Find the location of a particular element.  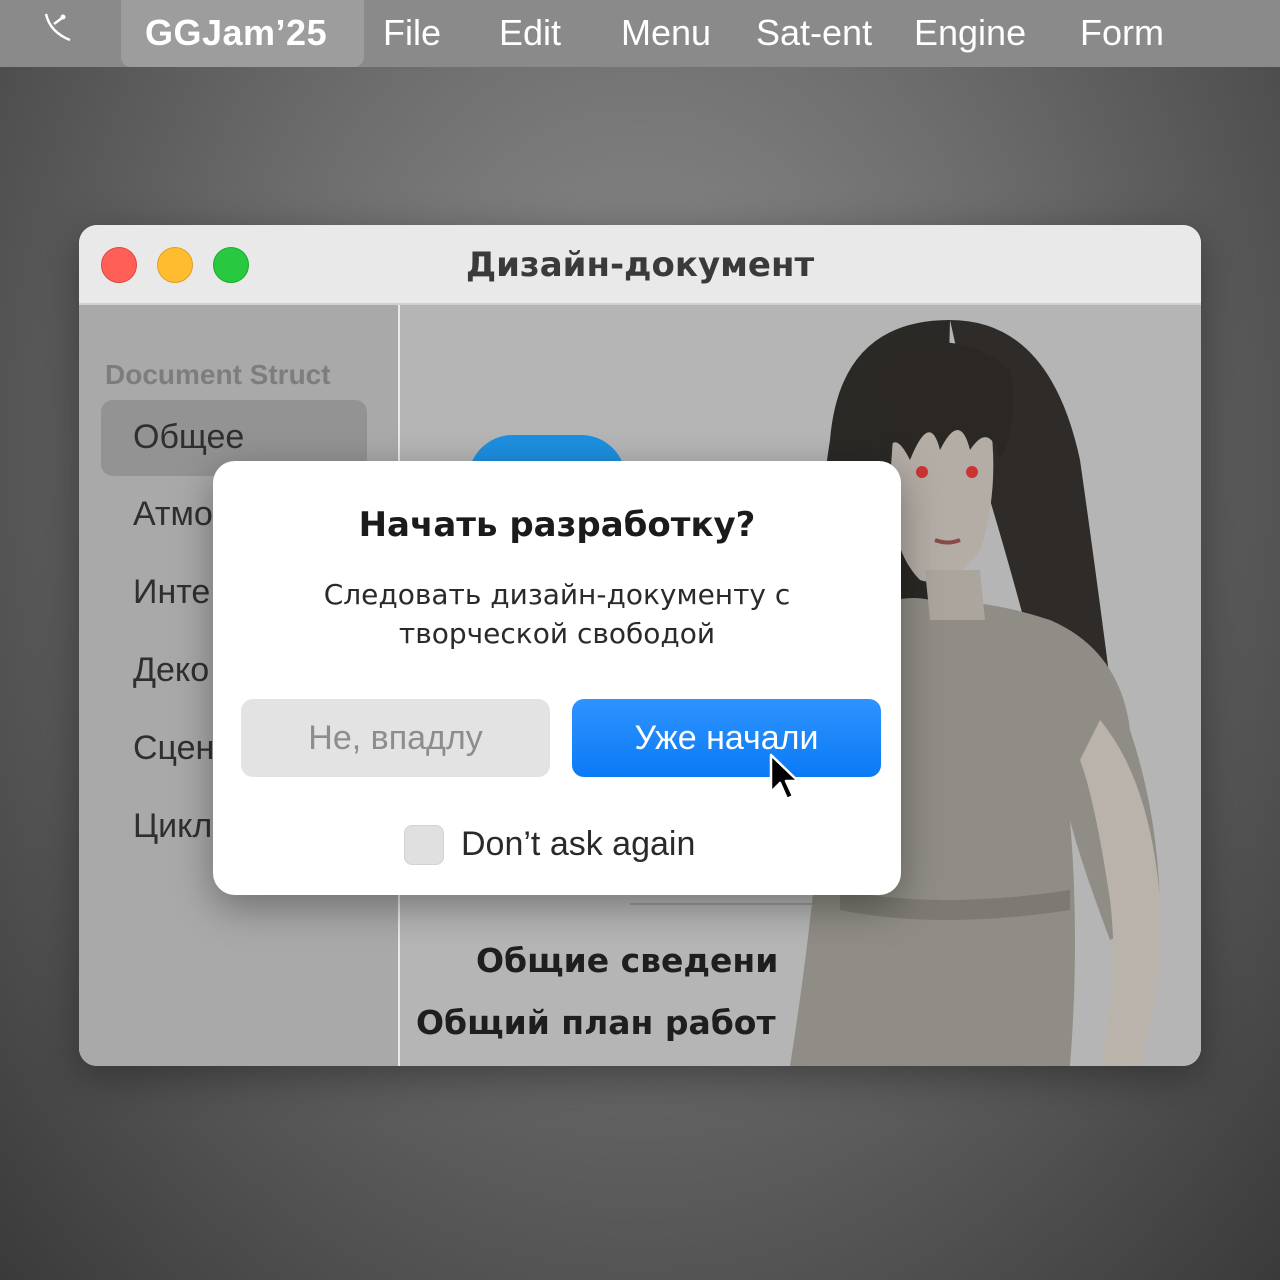

cancel-button: Не, впадлу is located at coordinates (395, 738).